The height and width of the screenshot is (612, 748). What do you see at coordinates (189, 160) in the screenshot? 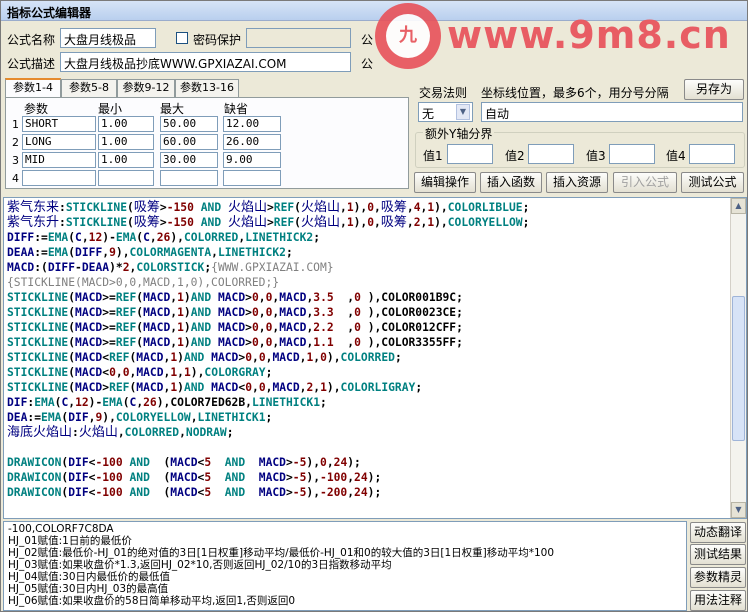
I see `param-max-cell: 30.00` at bounding box center [189, 160].